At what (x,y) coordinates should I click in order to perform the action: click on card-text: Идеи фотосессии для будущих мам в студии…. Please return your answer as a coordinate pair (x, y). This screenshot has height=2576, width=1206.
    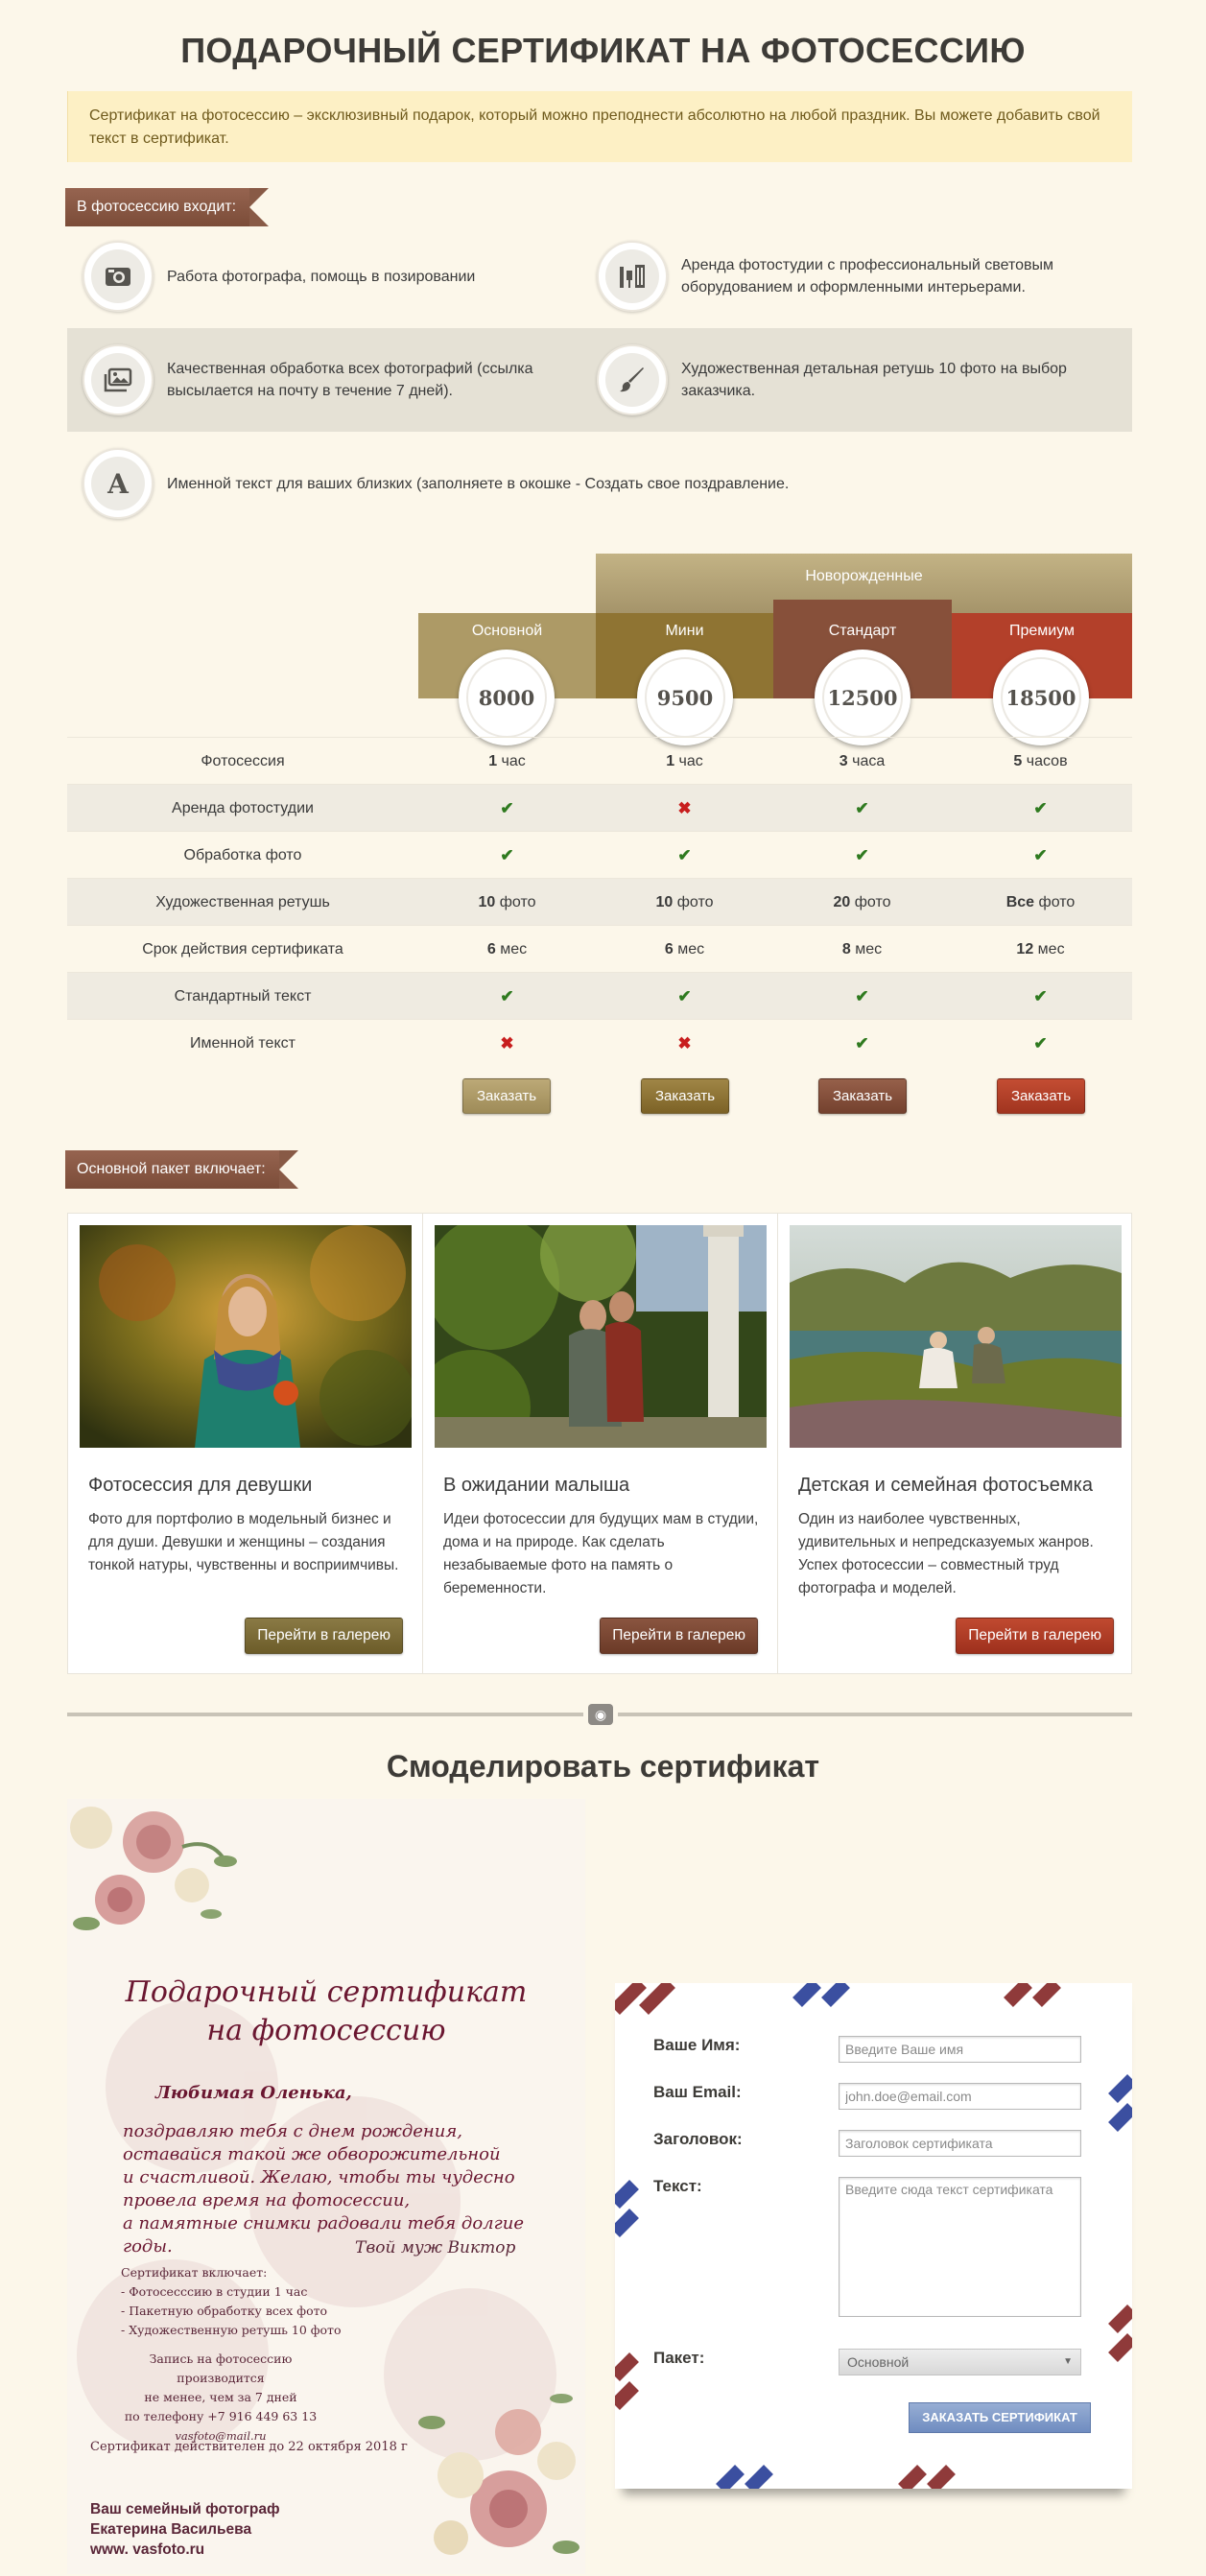
    Looking at the image, I should click on (601, 1554).